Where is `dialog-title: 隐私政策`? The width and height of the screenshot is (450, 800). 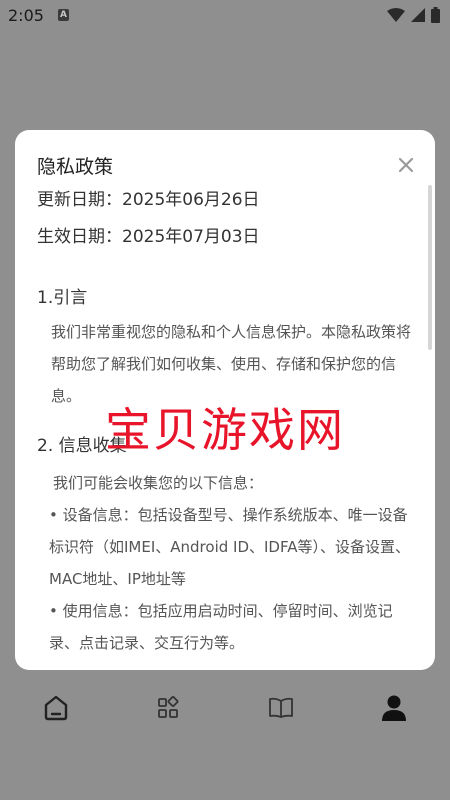
dialog-title: 隐私政策 is located at coordinates (75, 167).